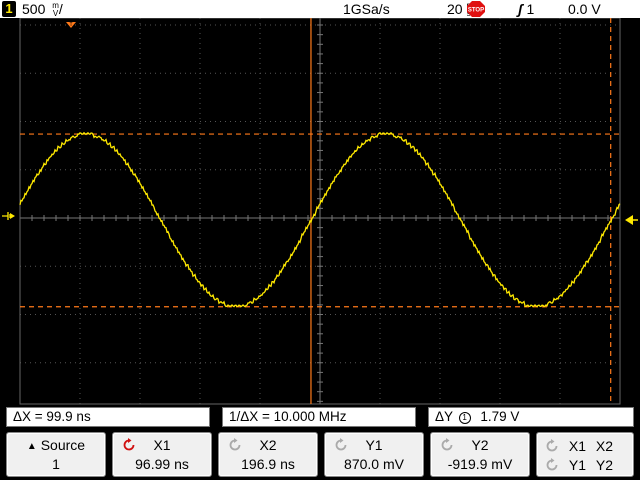 Image resolution: width=640 pixels, height=480 pixels. Describe the element at coordinates (604, 465) in the screenshot. I see `link-y2-label: Y2` at that location.